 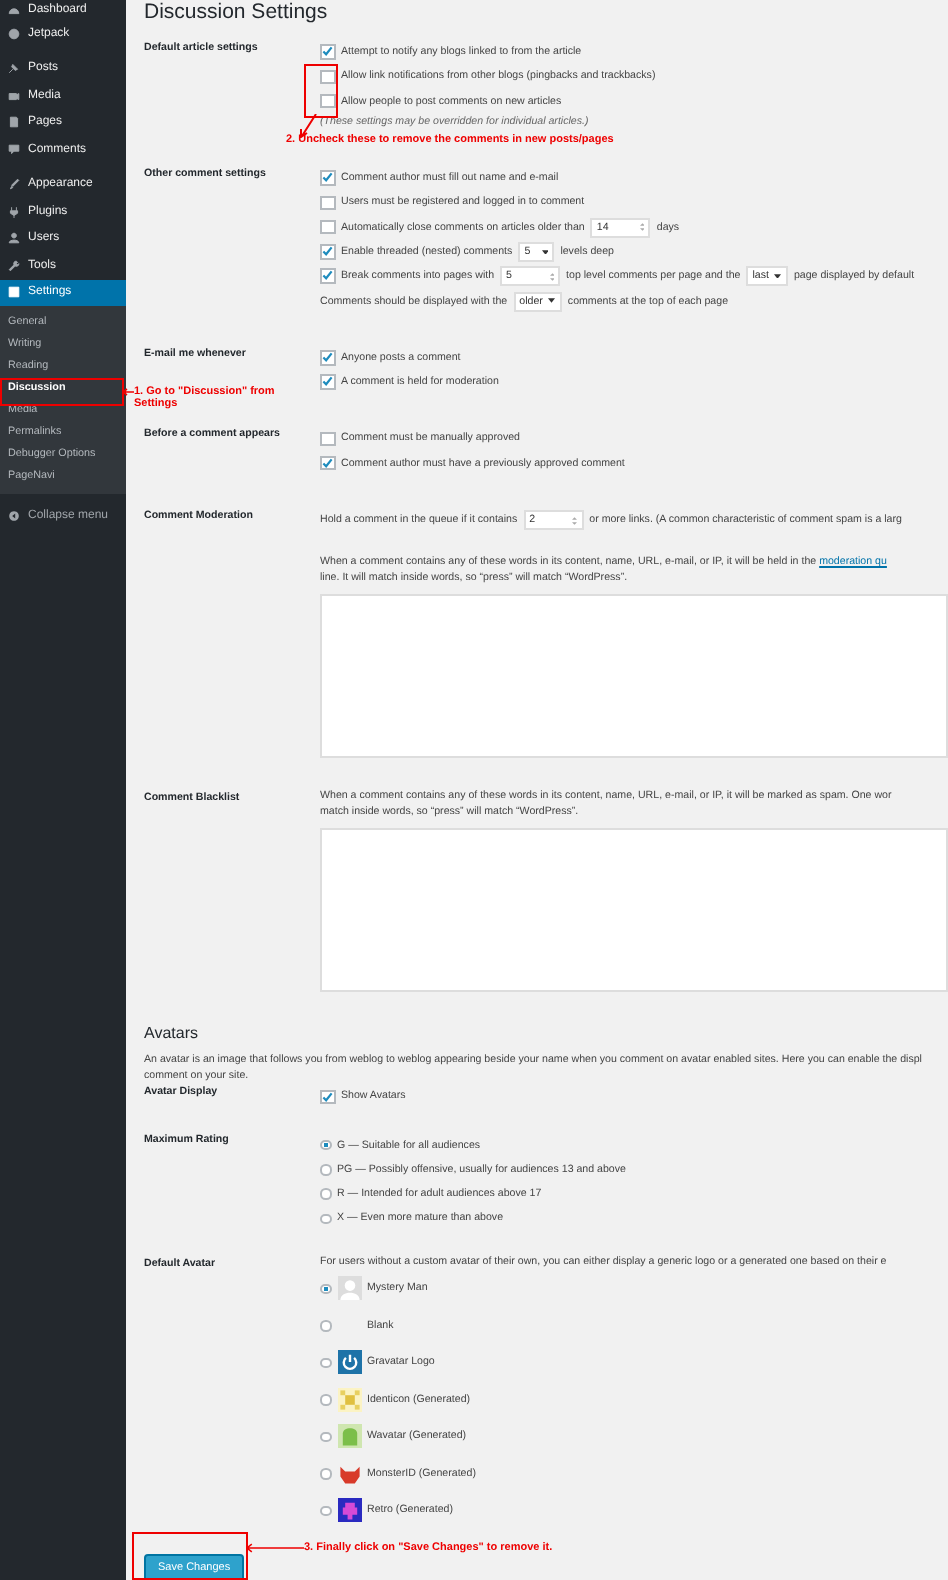 What do you see at coordinates (349, 1436) in the screenshot?
I see `blob-icon` at bounding box center [349, 1436].